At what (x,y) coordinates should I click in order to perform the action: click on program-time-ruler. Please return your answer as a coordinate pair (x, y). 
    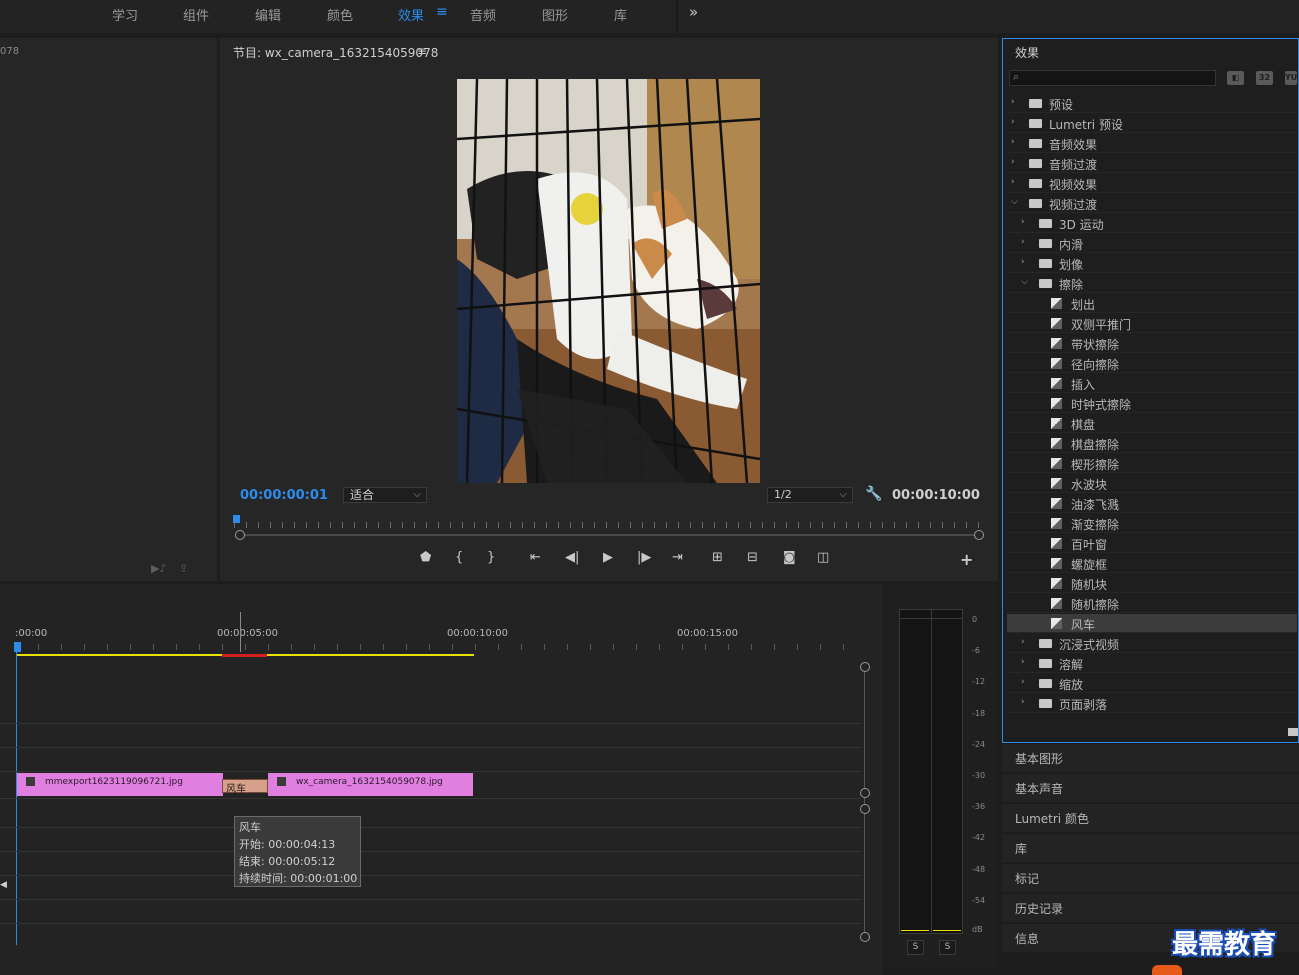
    Looking at the image, I should click on (608, 522).